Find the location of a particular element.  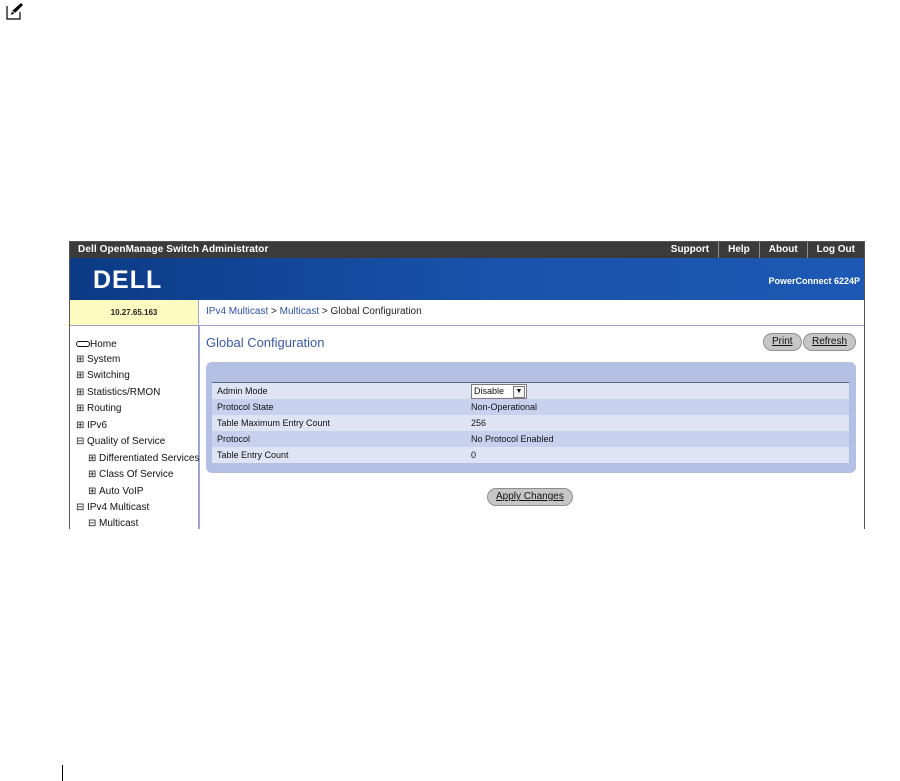

brand-banner: DELL PowerConnect 6224P is located at coordinates (467, 279).